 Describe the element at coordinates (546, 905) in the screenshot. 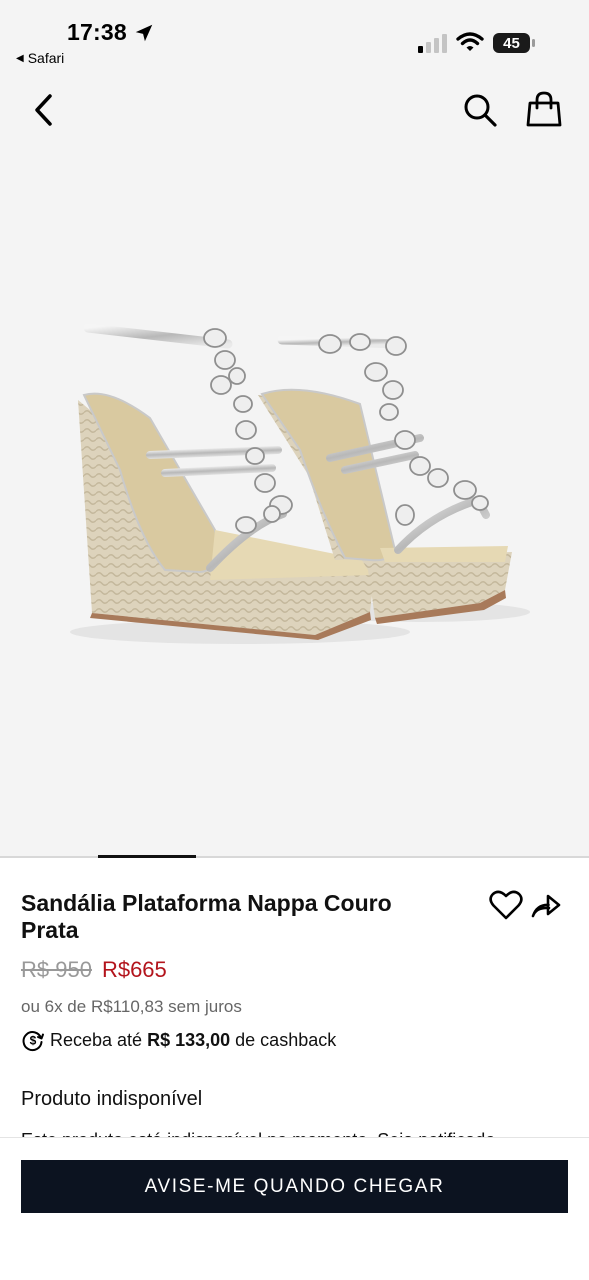

I see `share-icon` at that location.